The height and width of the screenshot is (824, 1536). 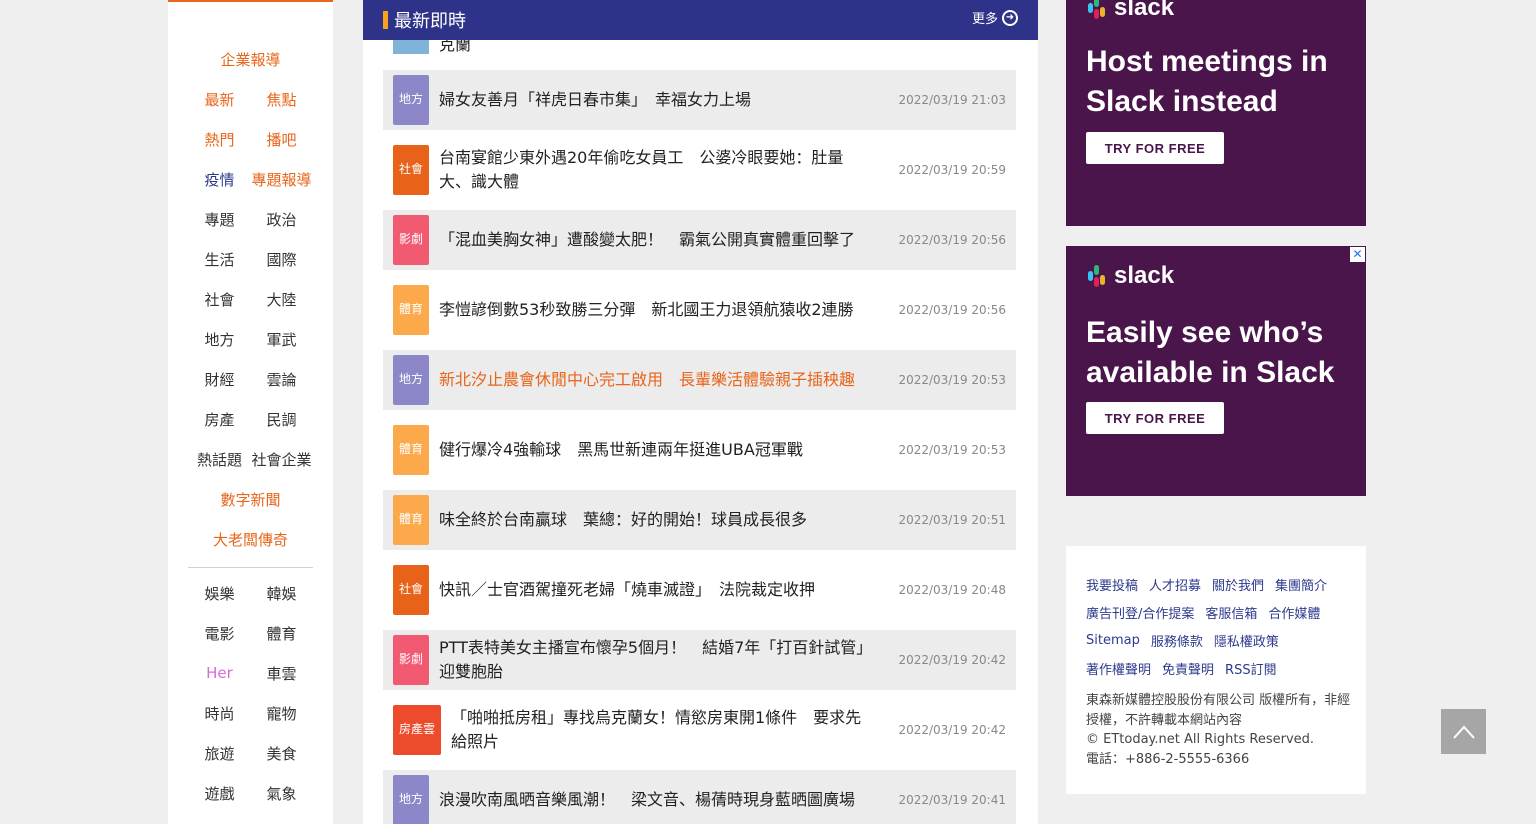 I want to click on nav-link: 政治, so click(x=282, y=219).